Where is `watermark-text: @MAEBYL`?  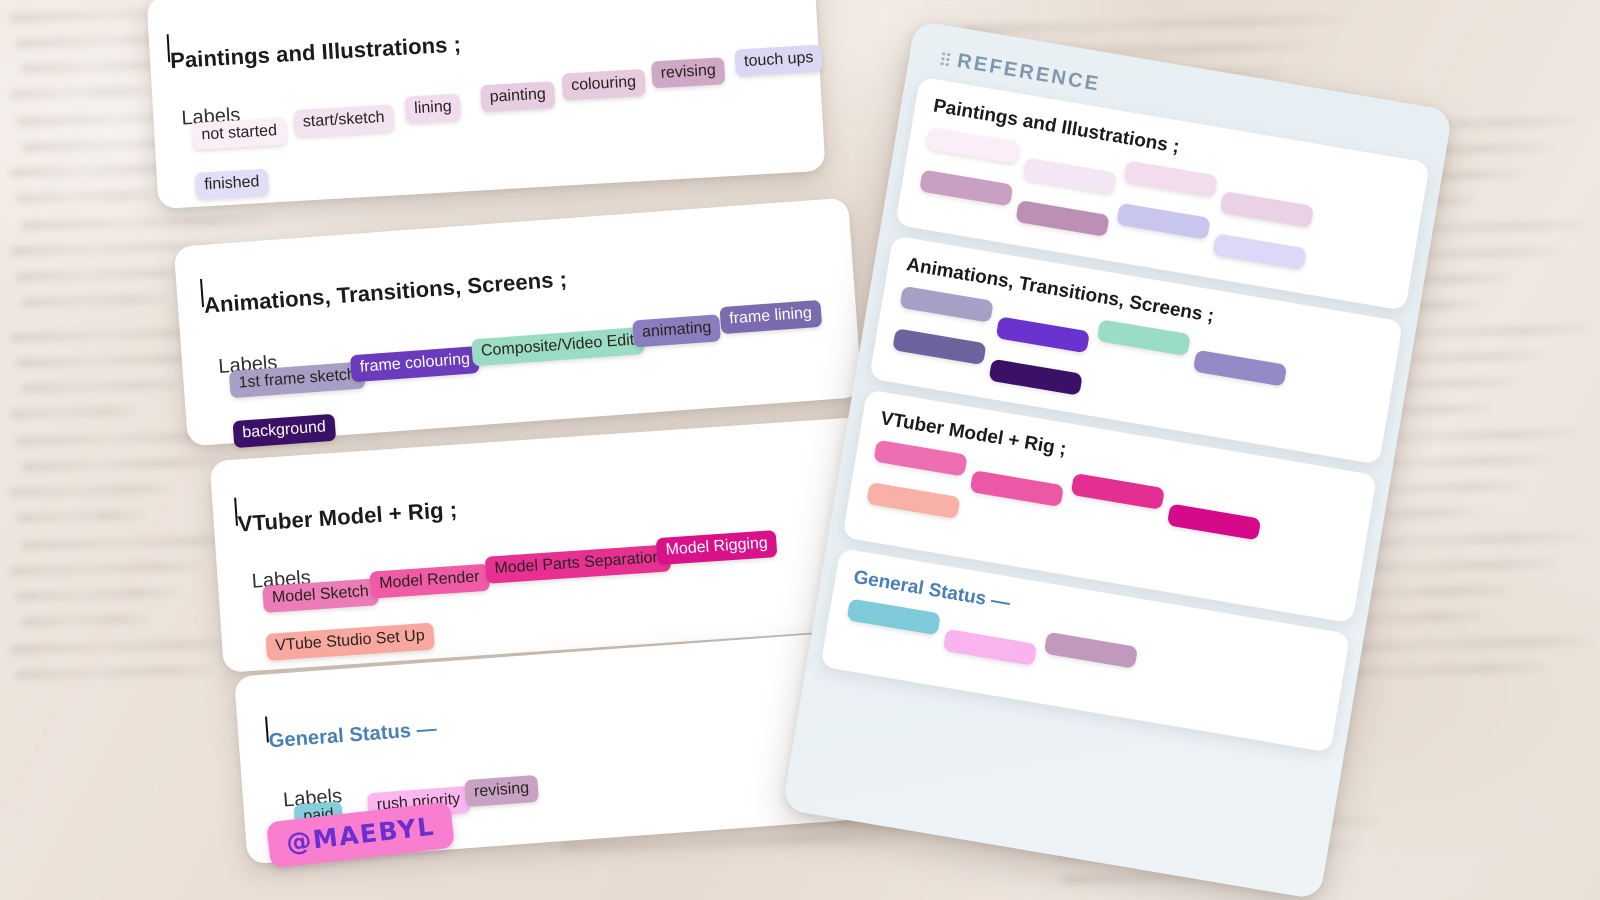
watermark-text: @MAEBYL is located at coordinates (360, 834).